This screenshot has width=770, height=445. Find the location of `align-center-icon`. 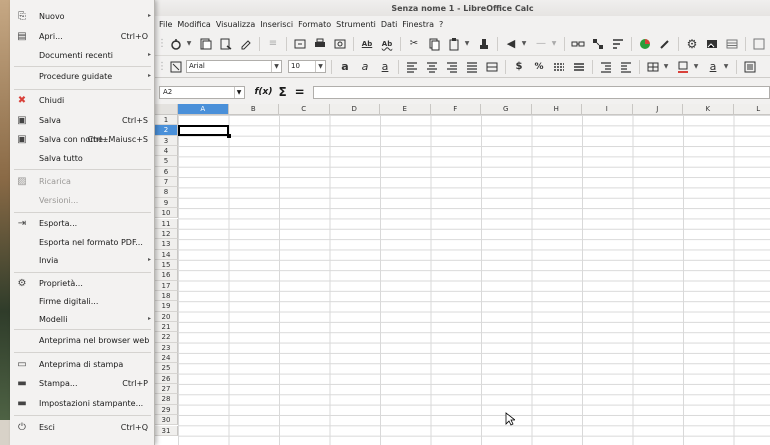

align-center-icon is located at coordinates (432, 67).